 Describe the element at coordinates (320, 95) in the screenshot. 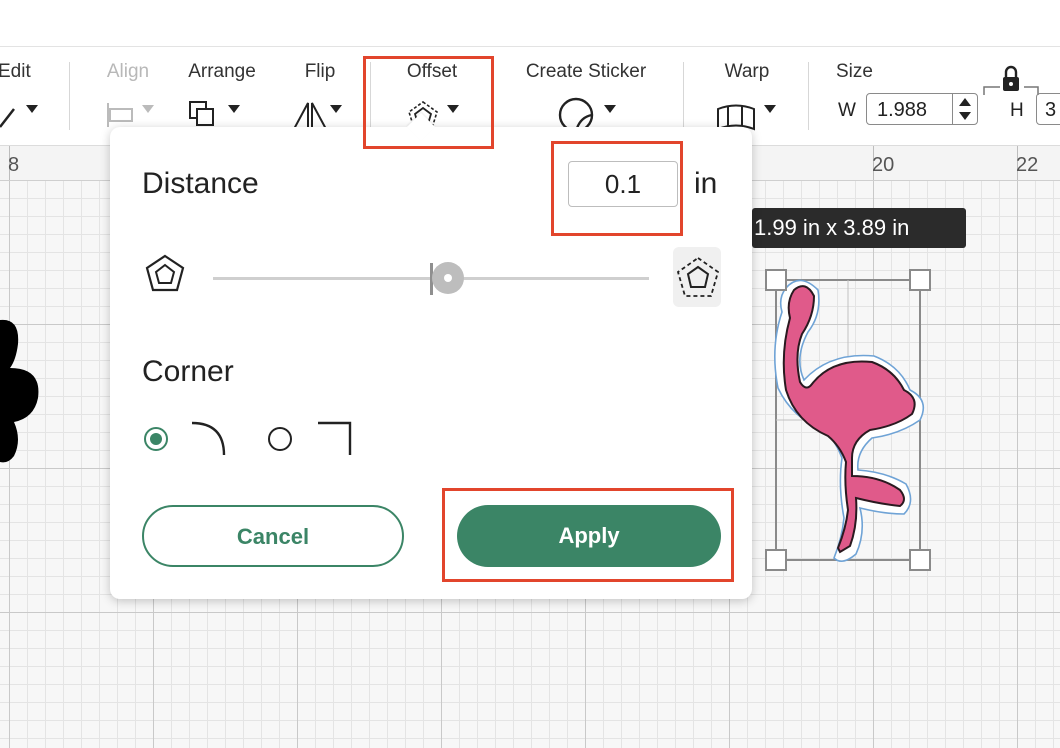

I see `flip-tool: Flip` at that location.